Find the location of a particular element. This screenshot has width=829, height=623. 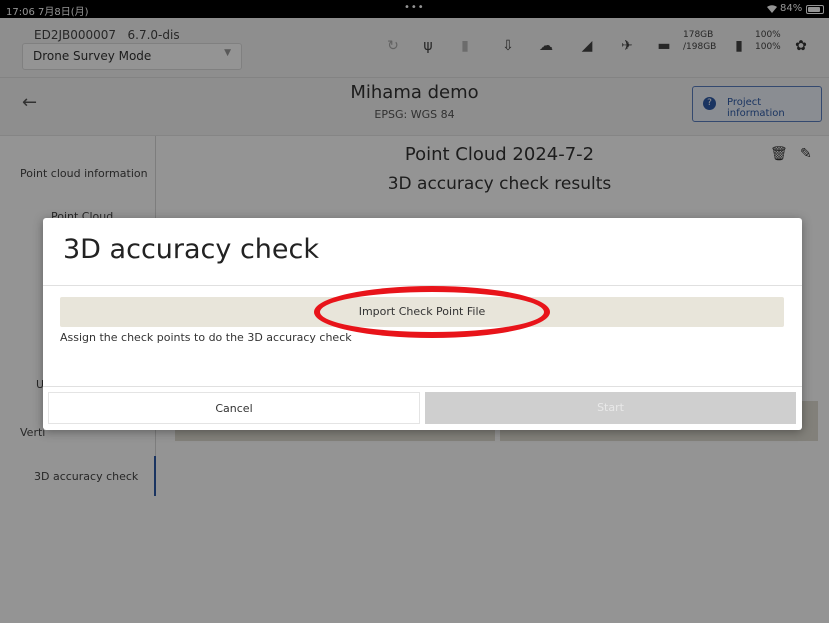

highlight-ellipse is located at coordinates (432, 312).